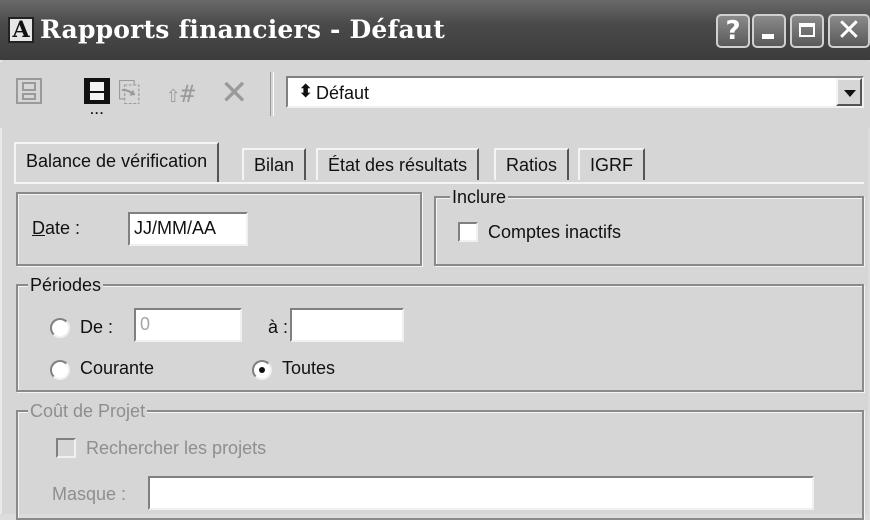 The height and width of the screenshot is (520, 870). I want to click on delete-icon: ✕, so click(233, 93).